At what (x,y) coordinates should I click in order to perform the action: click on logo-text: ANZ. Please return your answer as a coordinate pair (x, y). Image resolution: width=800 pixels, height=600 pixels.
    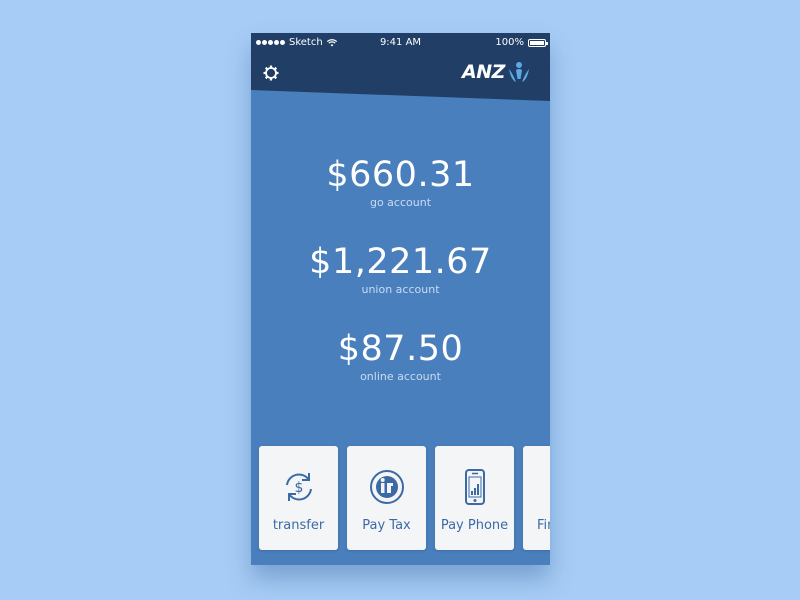
    Looking at the image, I should click on (483, 72).